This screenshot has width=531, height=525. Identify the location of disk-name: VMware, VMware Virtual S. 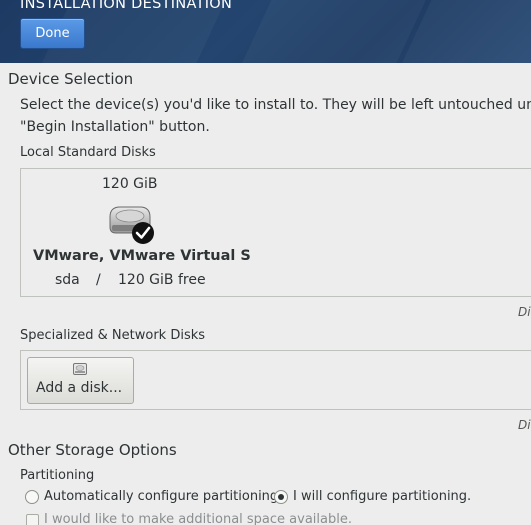
(142, 256).